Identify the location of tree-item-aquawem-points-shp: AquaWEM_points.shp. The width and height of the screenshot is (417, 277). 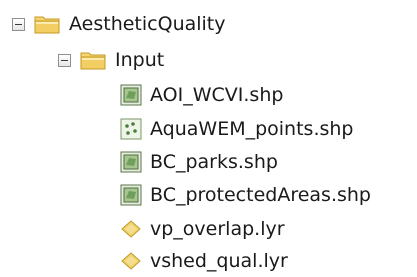
(237, 129).